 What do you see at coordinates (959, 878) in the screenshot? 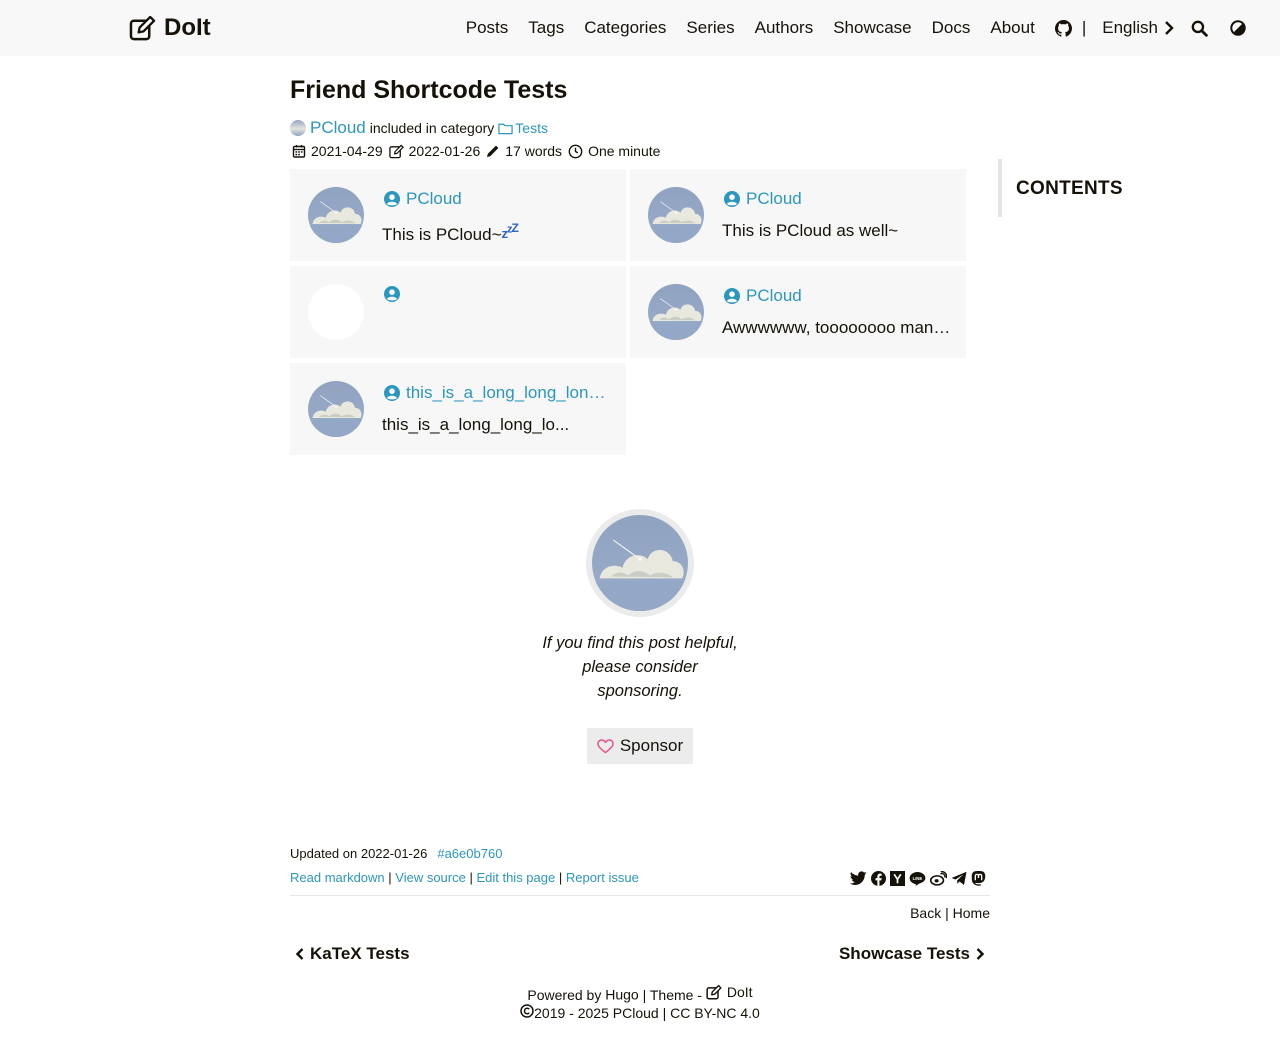
I see `telegram-icon` at bounding box center [959, 878].